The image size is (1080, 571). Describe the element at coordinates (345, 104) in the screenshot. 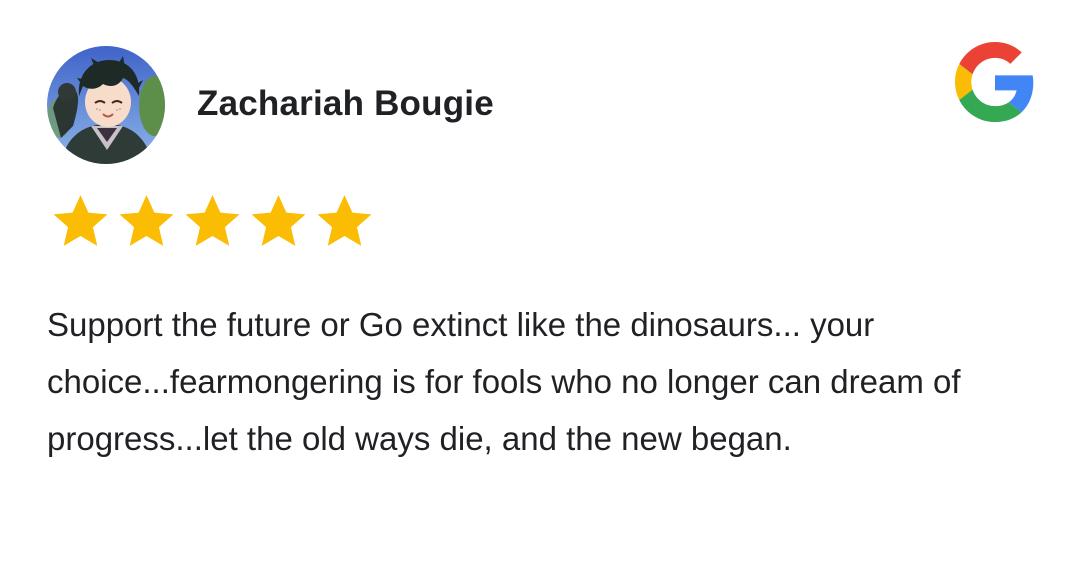

I see `reviewer-name: Zachariah Bougie` at that location.